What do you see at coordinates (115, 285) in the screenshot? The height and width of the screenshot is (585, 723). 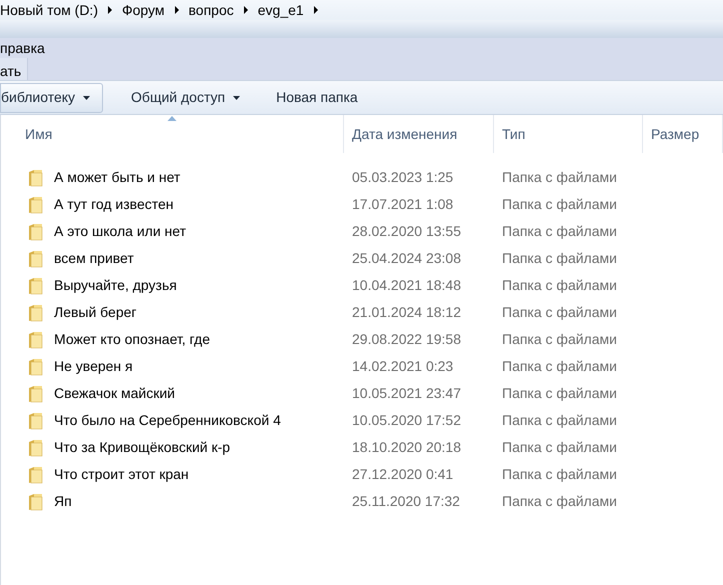 I see `file-name: Выручайте, друзья` at bounding box center [115, 285].